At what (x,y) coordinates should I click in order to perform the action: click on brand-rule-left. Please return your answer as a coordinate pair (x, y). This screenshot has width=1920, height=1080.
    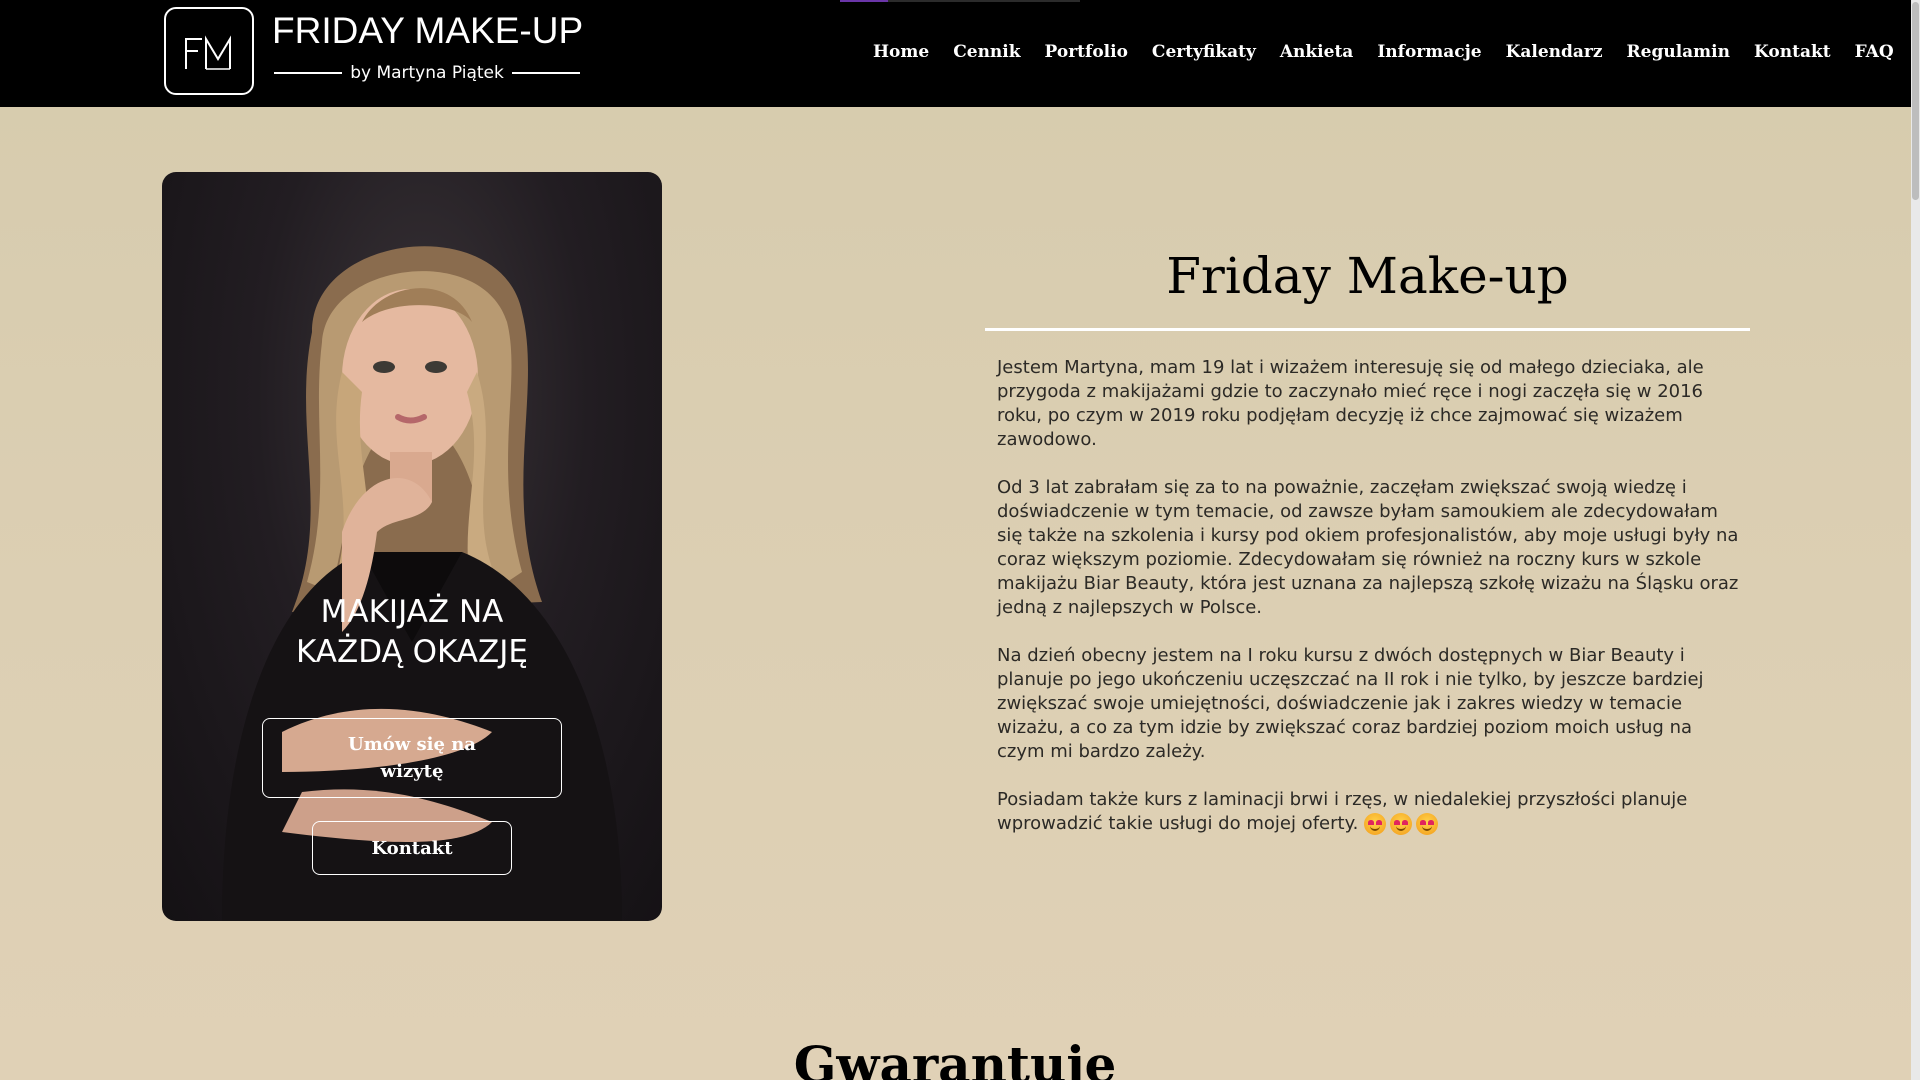
    Looking at the image, I should click on (308, 73).